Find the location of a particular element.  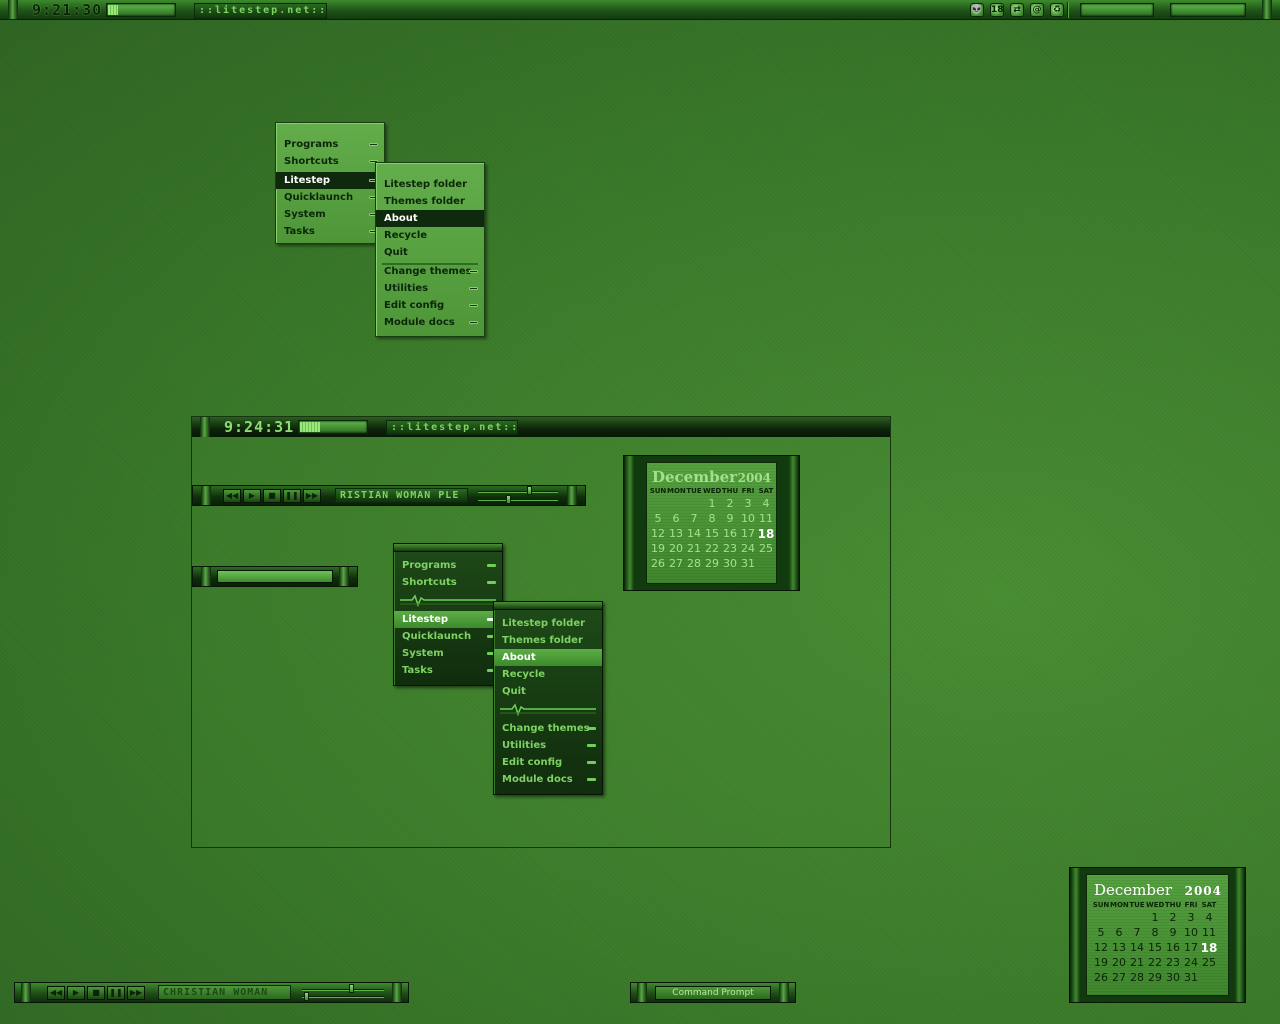

calendar-day: 22 is located at coordinates (712, 548).